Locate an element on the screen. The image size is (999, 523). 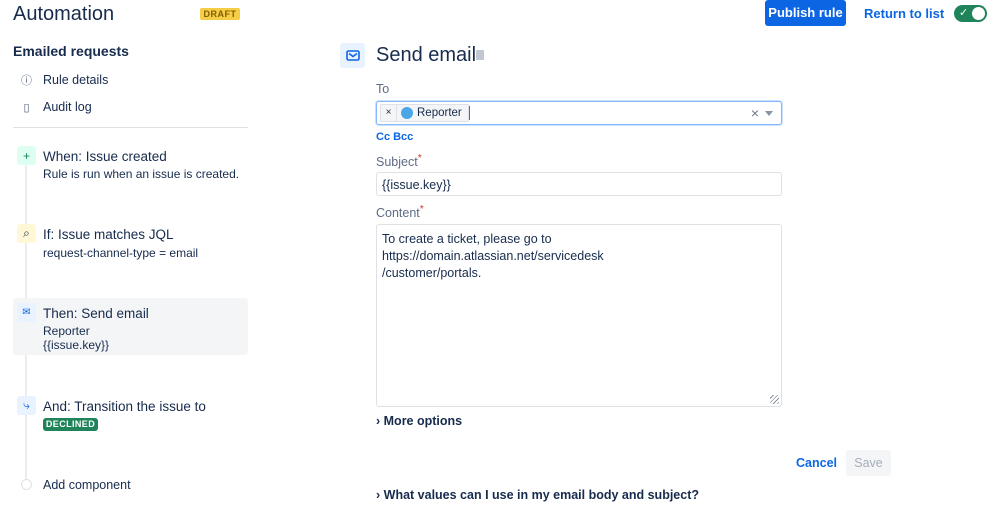
rule-name: Emailed requests is located at coordinates (71, 51).